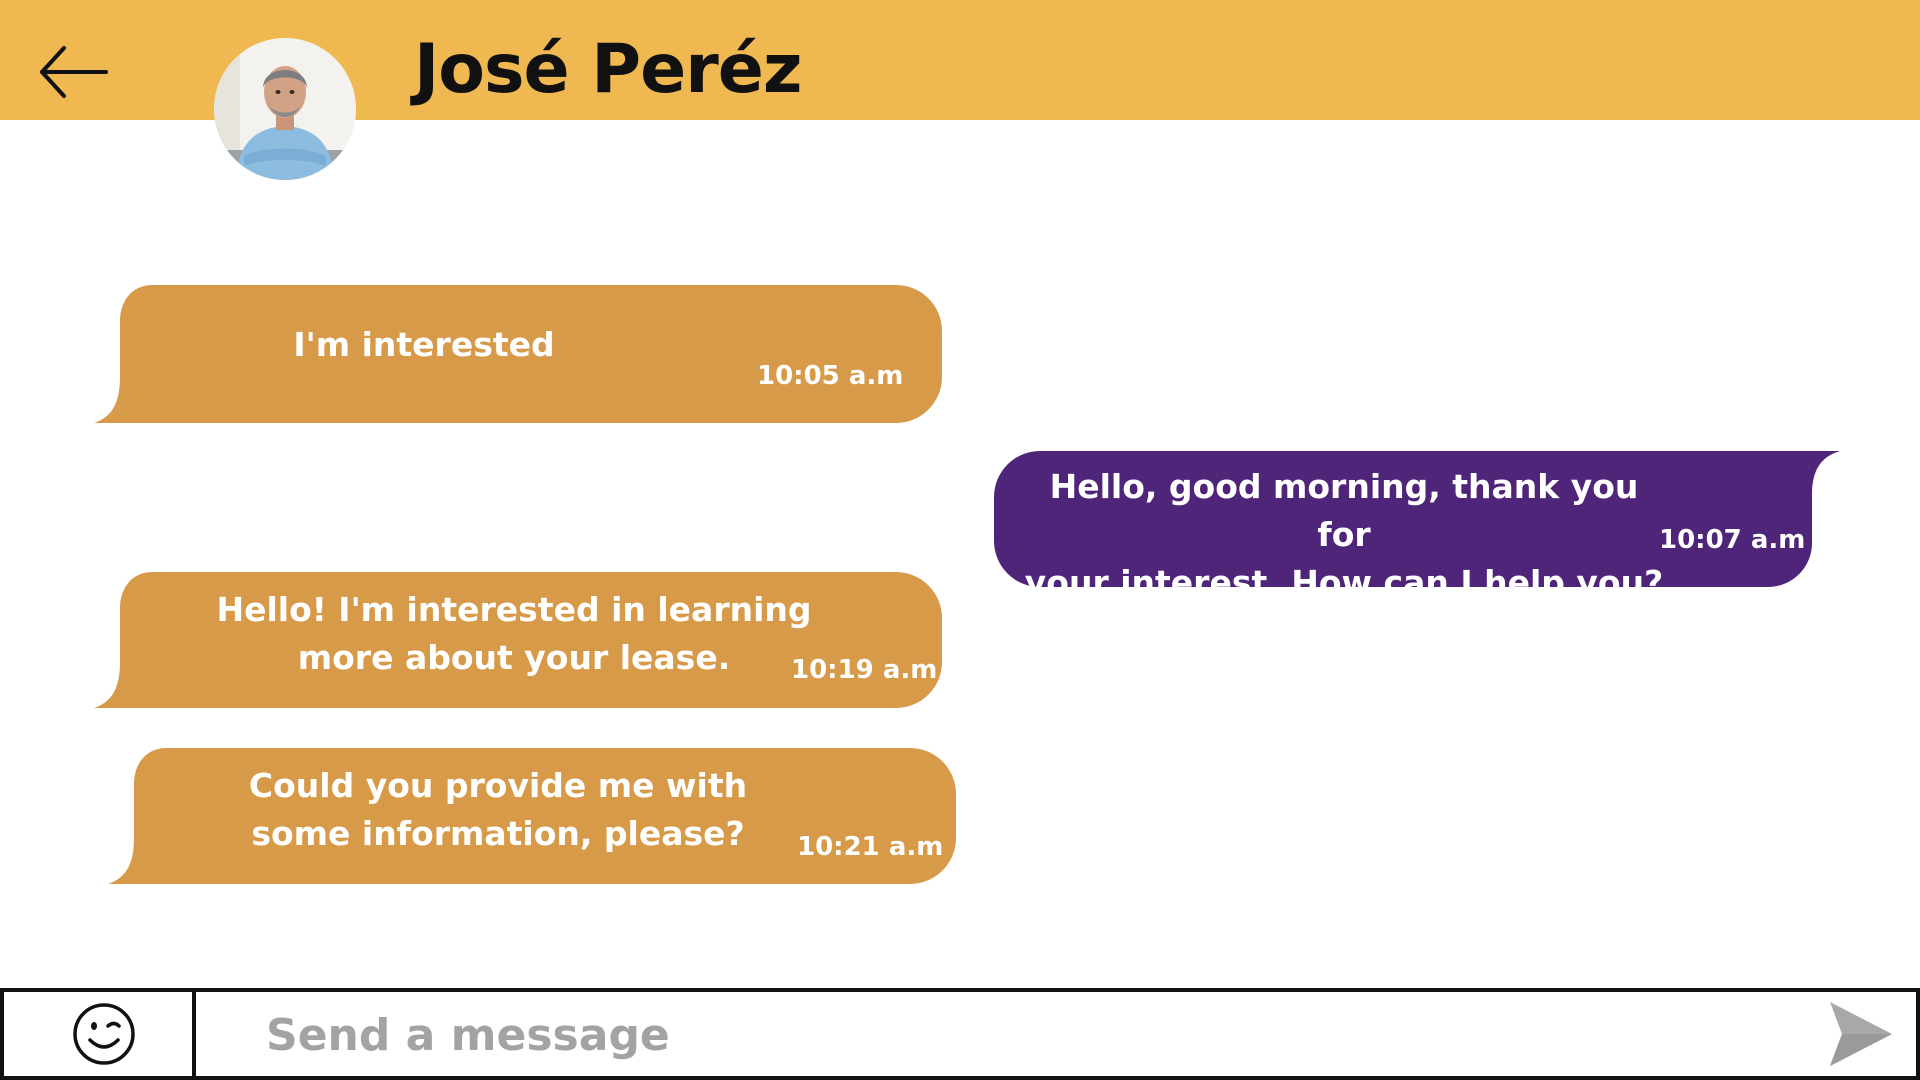 Image resolution: width=1920 pixels, height=1080 pixels. Describe the element at coordinates (1732, 540) in the screenshot. I see `message-time: 10:07 a.m` at that location.